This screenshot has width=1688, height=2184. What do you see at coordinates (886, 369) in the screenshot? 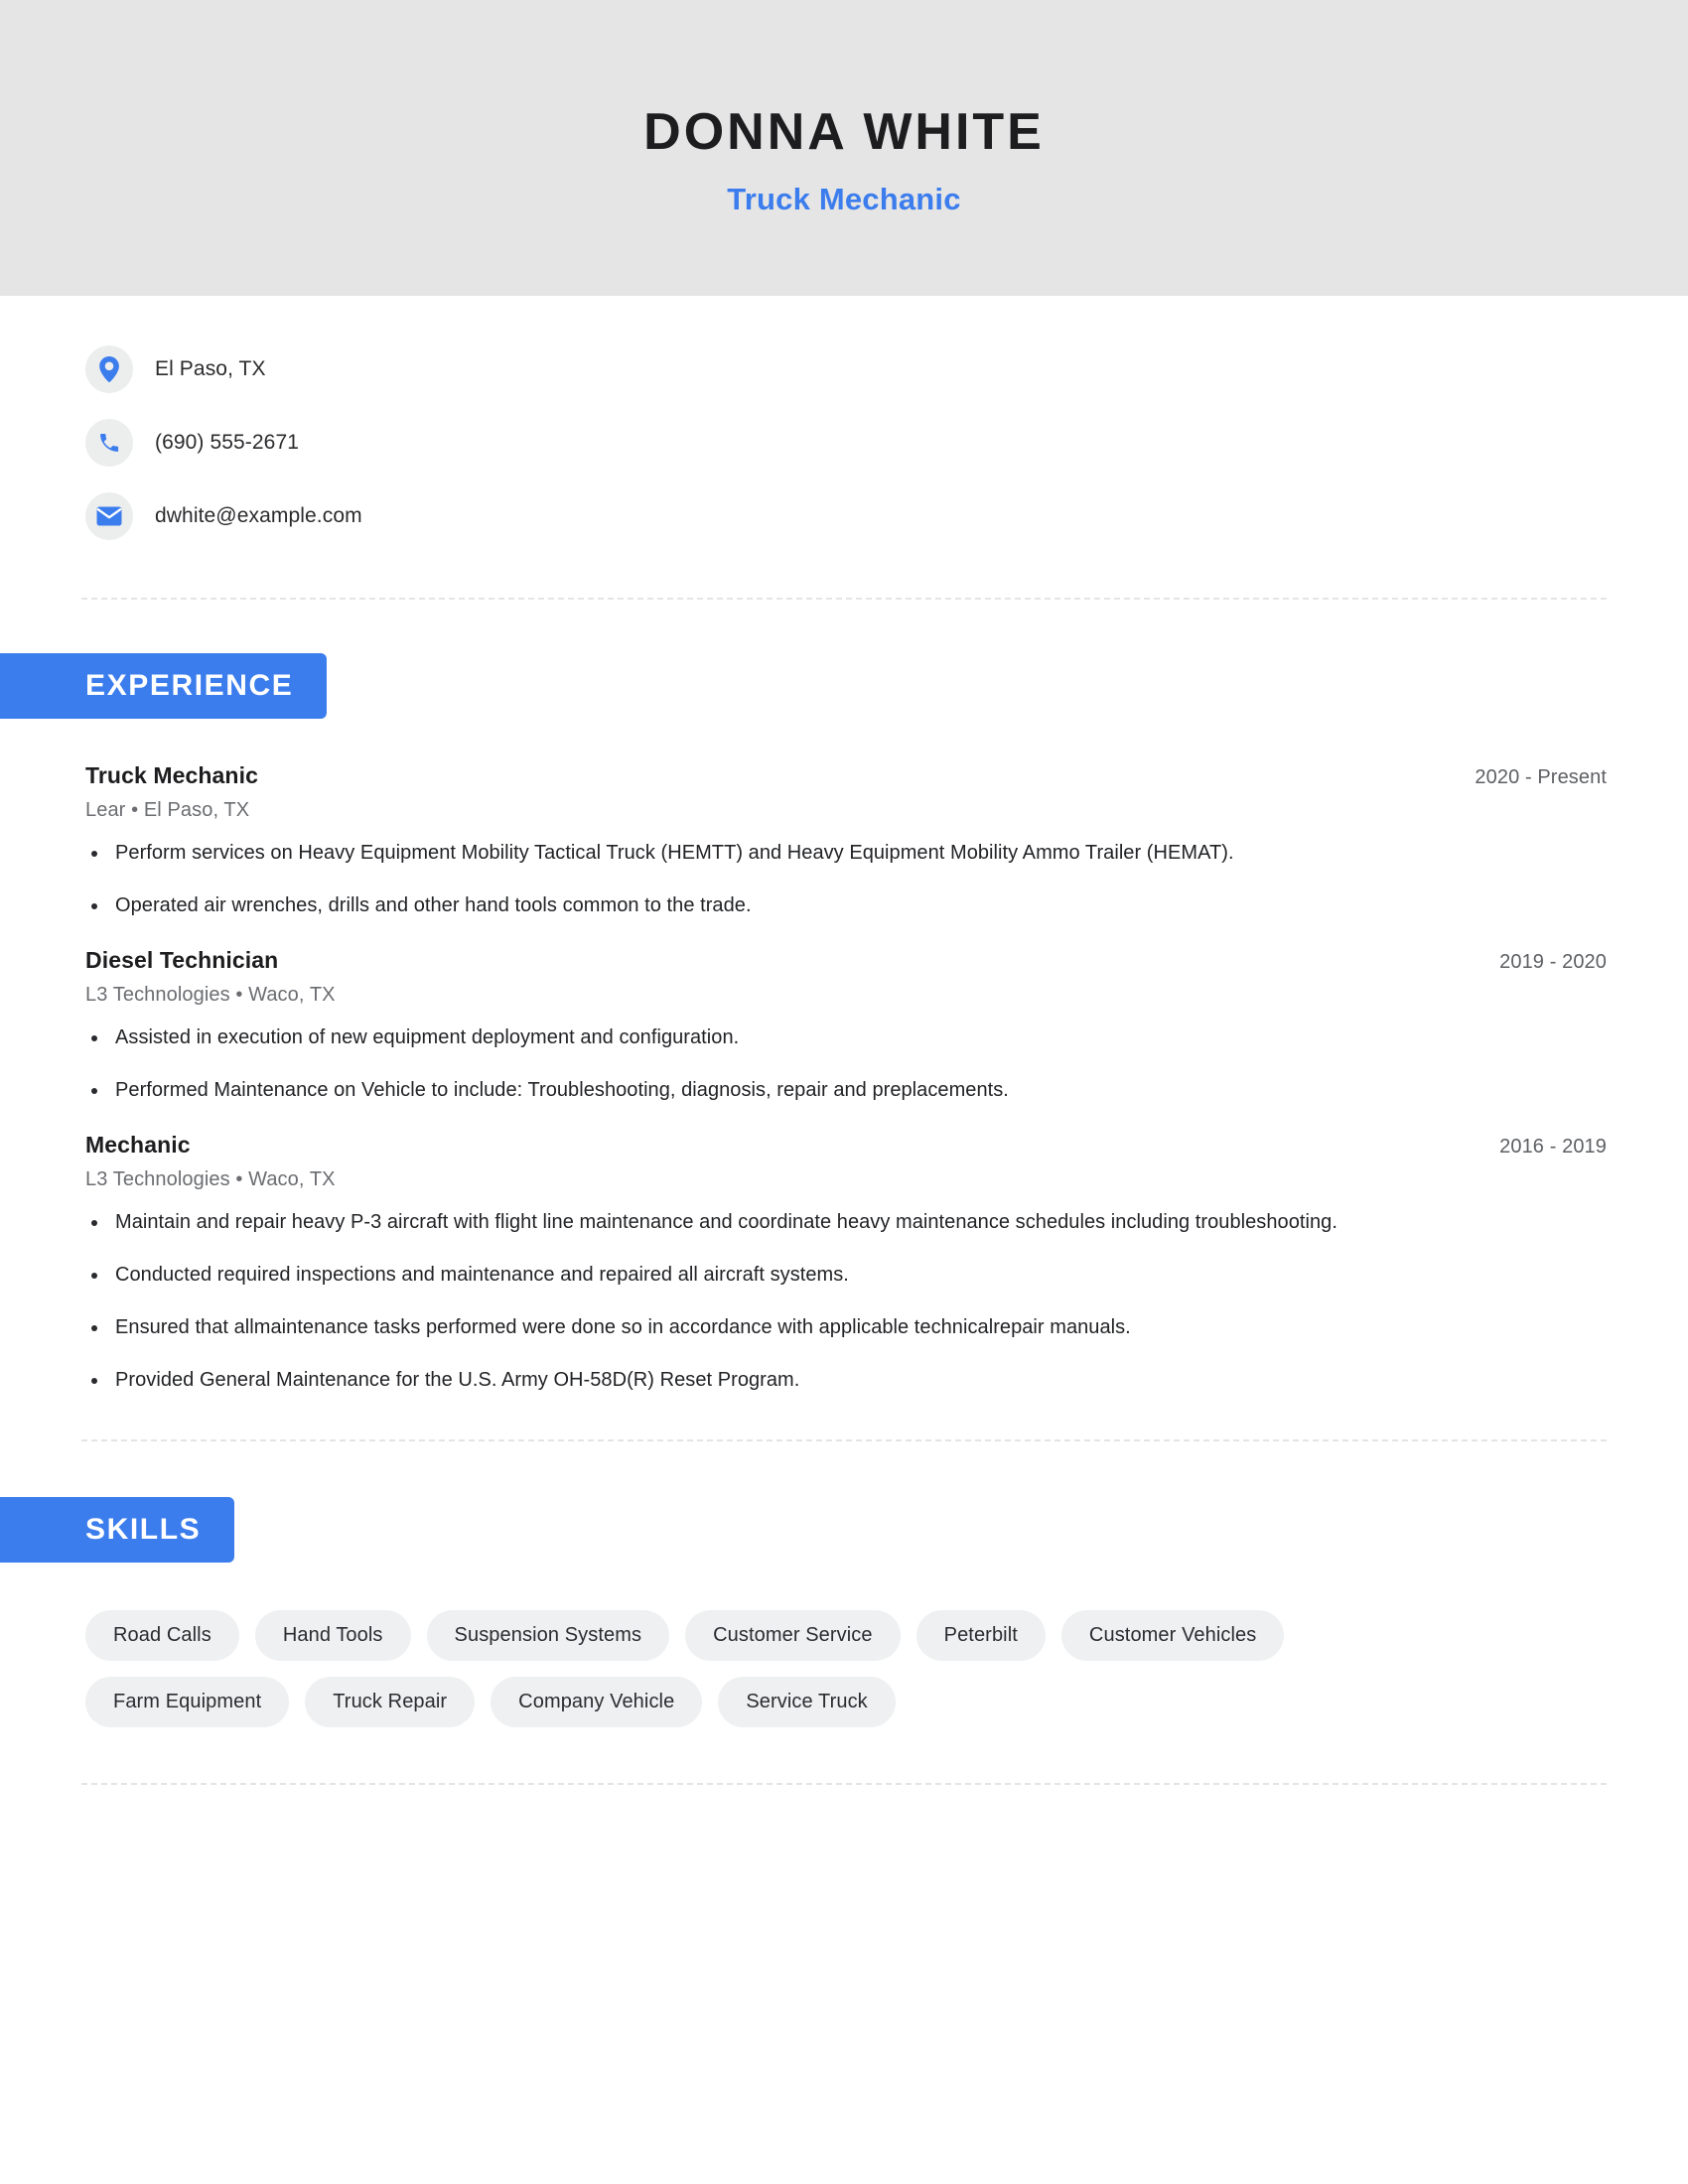
I see `contact-row-location: El Paso, TX` at bounding box center [886, 369].